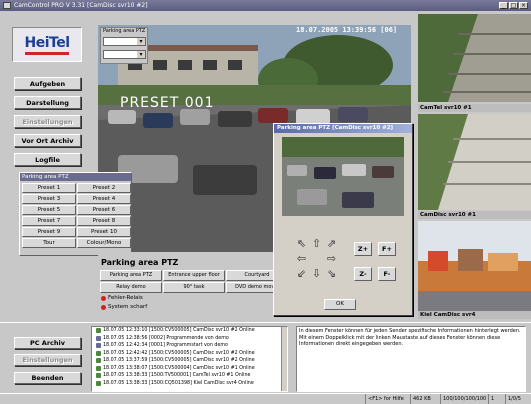 The image size is (531, 404). What do you see at coordinates (49, 232) in the screenshot?
I see `preset-9-button: Preset 9` at bounding box center [49, 232].